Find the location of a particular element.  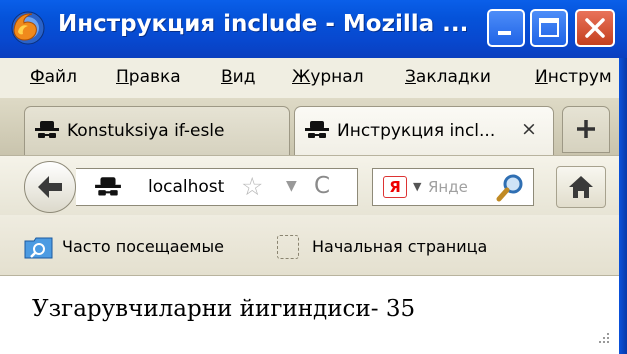

minimize-button is located at coordinates (506, 28).